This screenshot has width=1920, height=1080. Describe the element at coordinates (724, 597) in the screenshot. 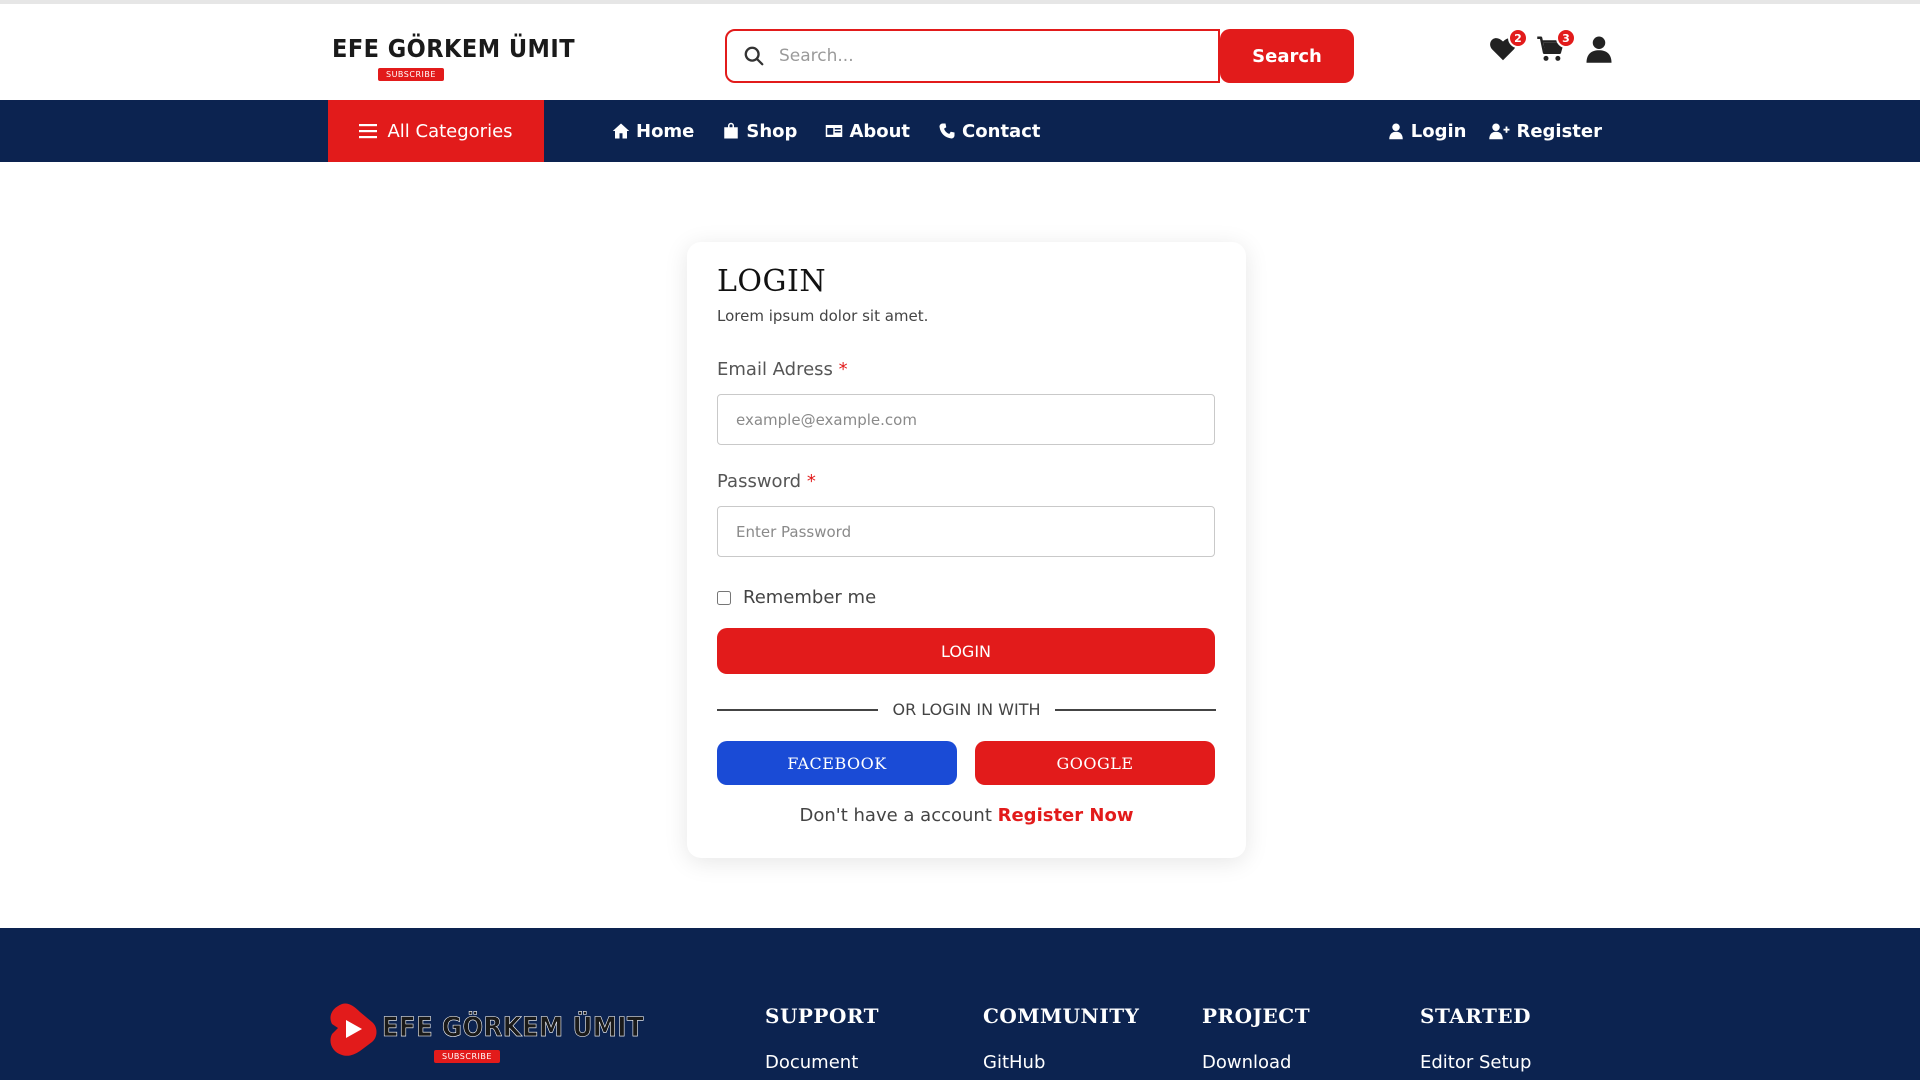

I see `remember-checkbox` at that location.